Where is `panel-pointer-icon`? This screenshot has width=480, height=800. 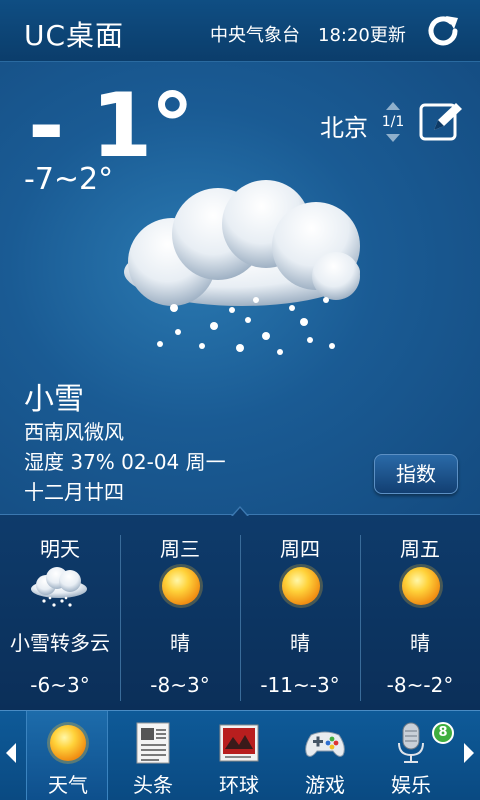
panel-pointer-icon is located at coordinates (240, 511).